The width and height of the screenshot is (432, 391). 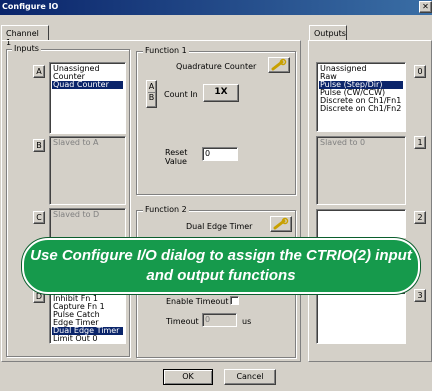 I want to click on reset-value-text: 0, so click(x=208, y=153).